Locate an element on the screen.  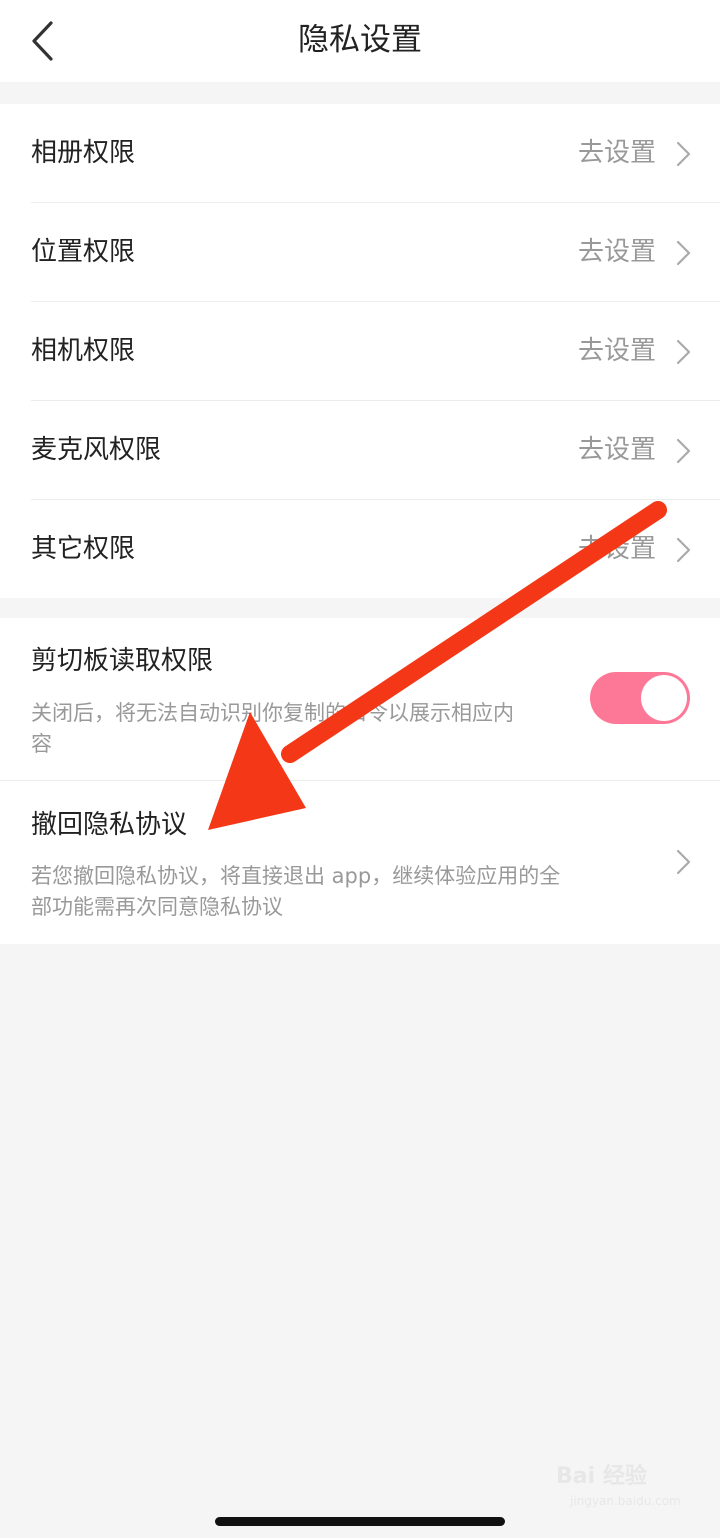
revoke-privacy-desc-line2: 部功能需再次同意隐私协议 is located at coordinates (157, 907).